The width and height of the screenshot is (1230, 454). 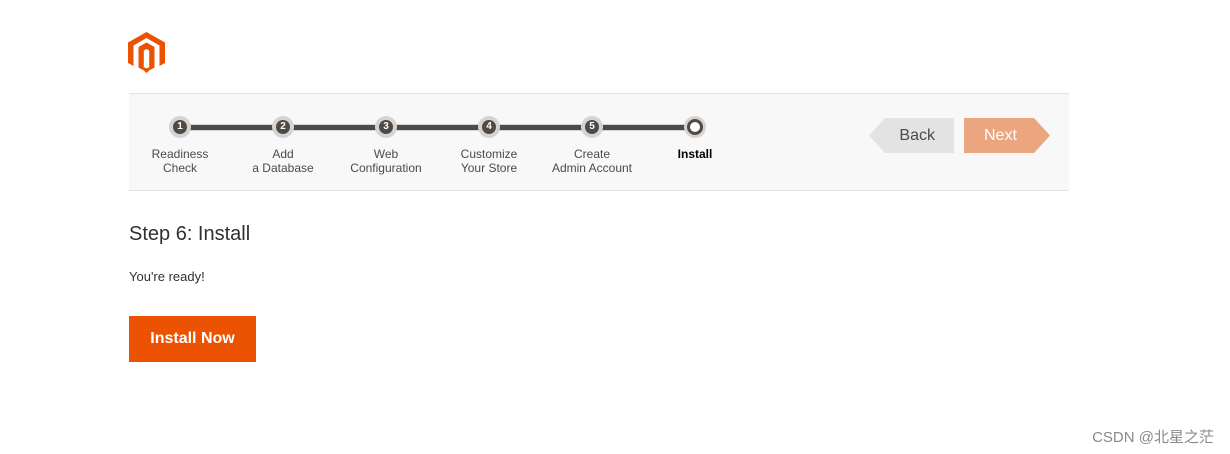 I want to click on step-label-line2: Configuration, so click(x=386, y=168).